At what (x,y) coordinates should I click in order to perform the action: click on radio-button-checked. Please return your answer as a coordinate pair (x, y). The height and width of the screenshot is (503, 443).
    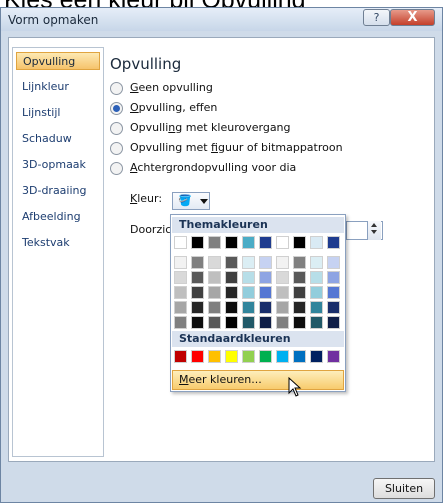
    Looking at the image, I should click on (116, 108).